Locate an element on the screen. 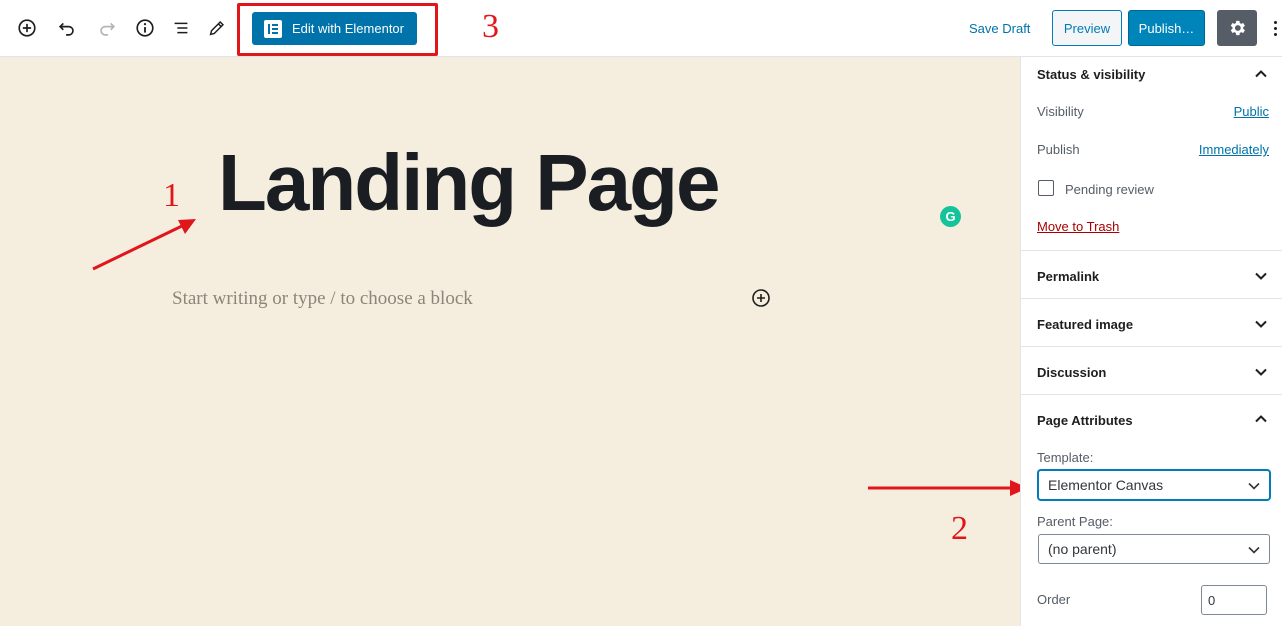 The height and width of the screenshot is (626, 1282). grammarly-icon: G is located at coordinates (950, 216).